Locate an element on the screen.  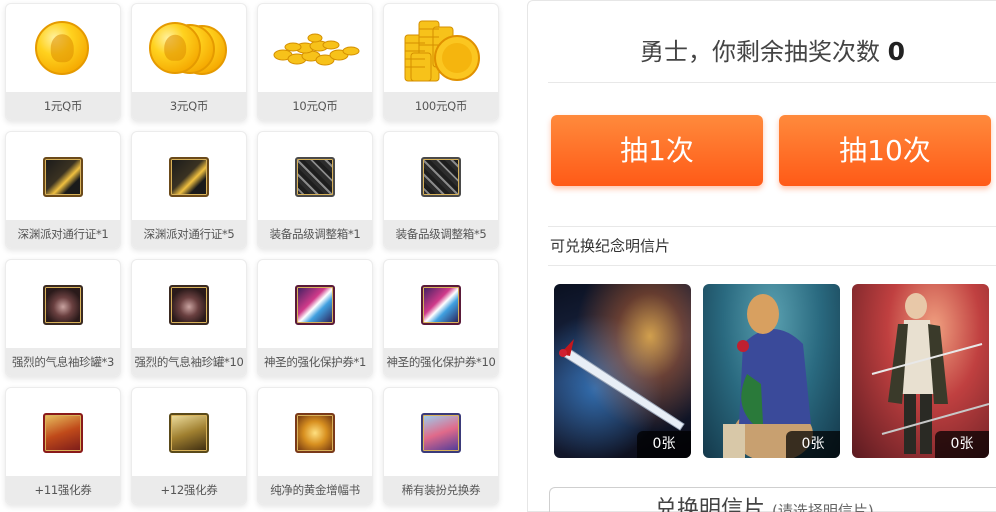
plus12-ticket-icon is located at coordinates (189, 433).